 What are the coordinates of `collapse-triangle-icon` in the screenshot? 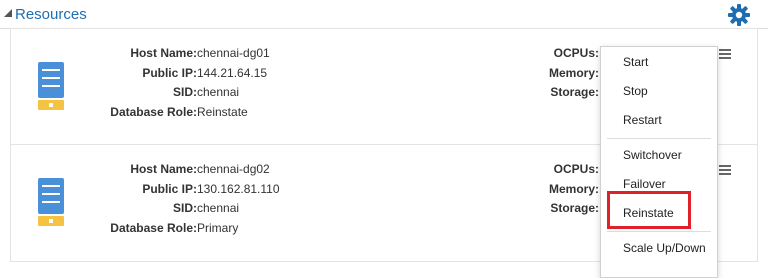 It's located at (8, 13).